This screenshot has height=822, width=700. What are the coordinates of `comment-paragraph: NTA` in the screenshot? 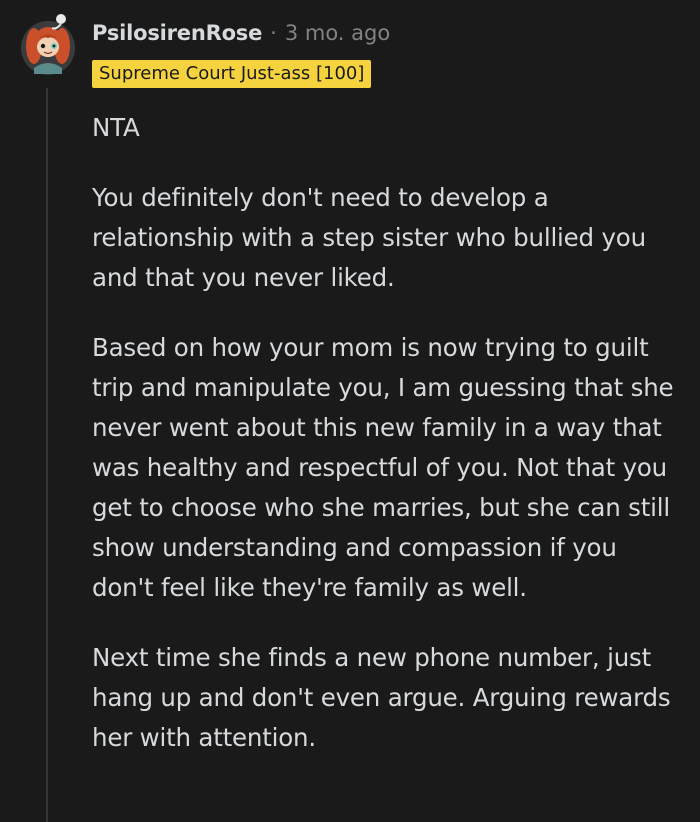 It's located at (116, 127).